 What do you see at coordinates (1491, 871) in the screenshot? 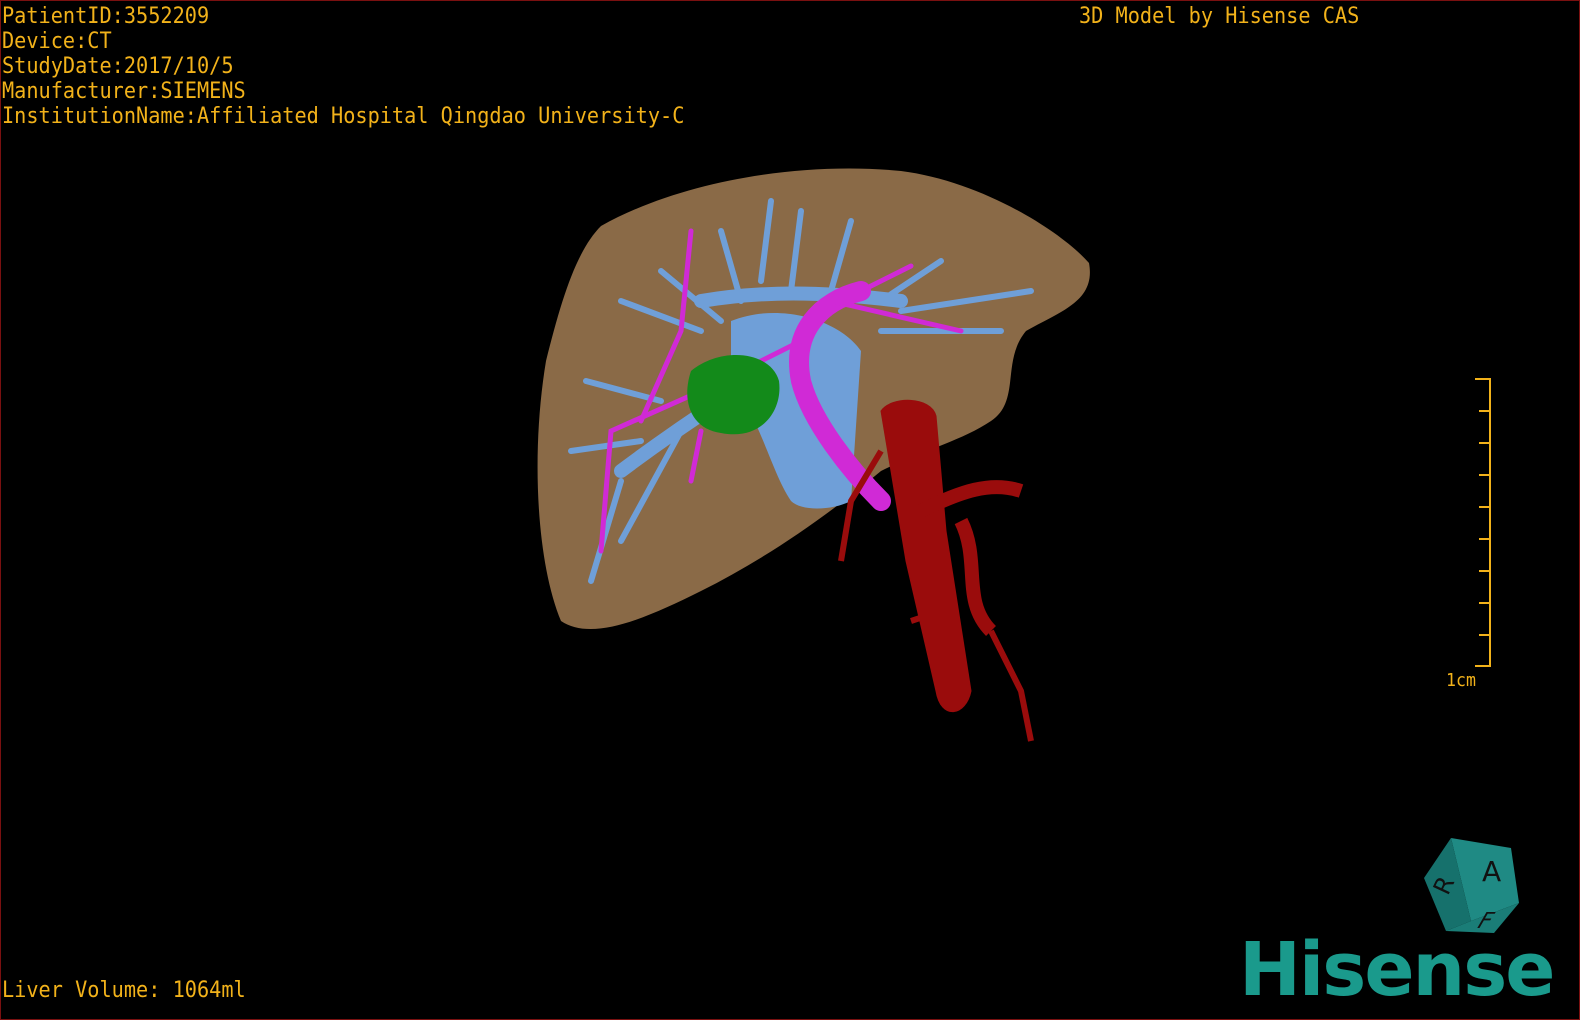
I see `cube-face-anterior: A` at bounding box center [1491, 871].